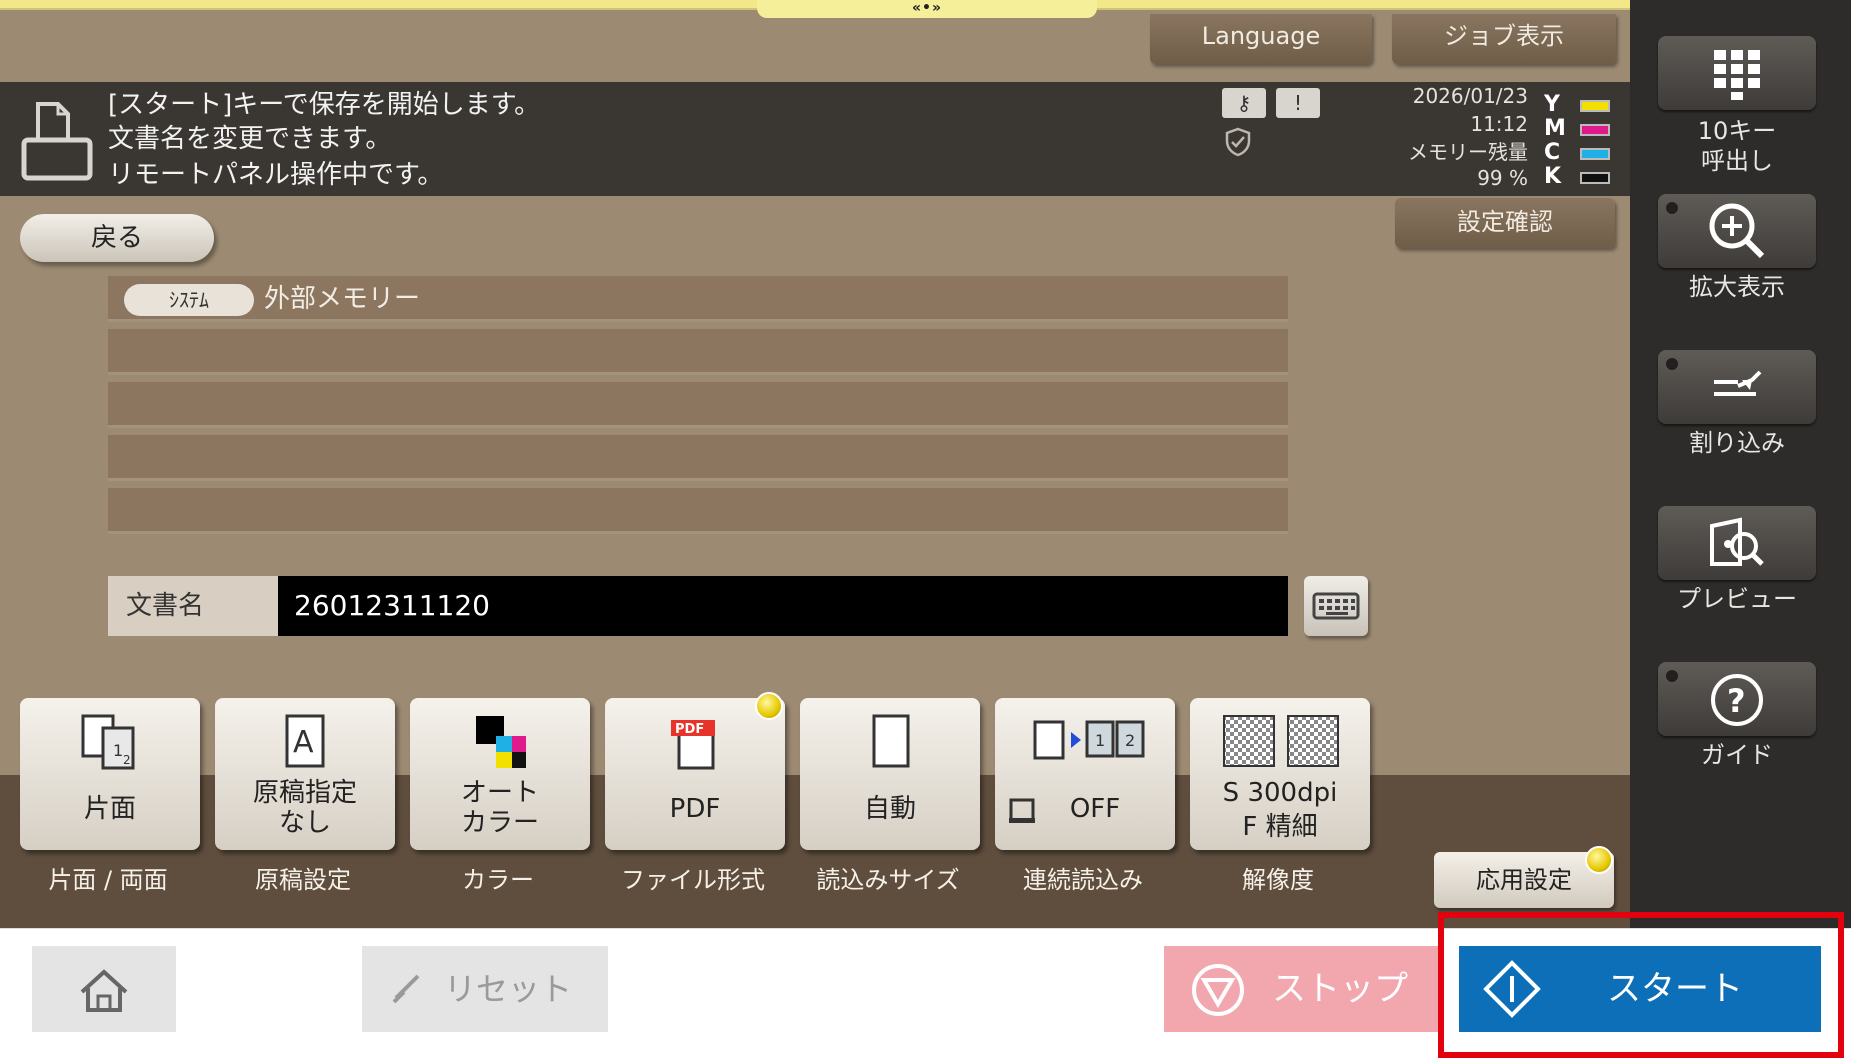 The width and height of the screenshot is (1851, 1060). Describe the element at coordinates (1470, 96) in the screenshot. I see `date-text: 2026/01/23` at that location.